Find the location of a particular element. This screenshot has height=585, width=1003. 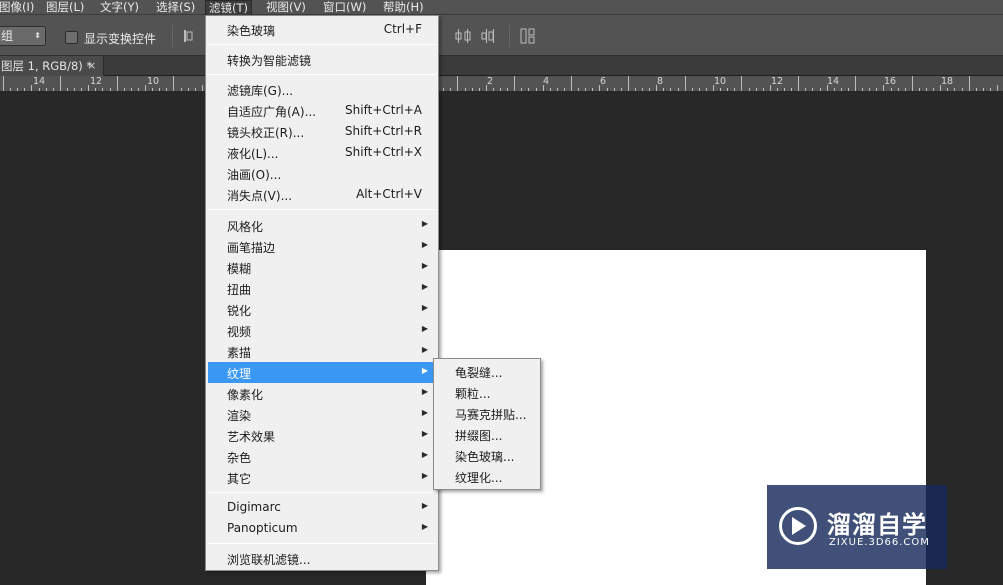

menu-item-sharpen: 锐化 ▶ is located at coordinates (322, 309).